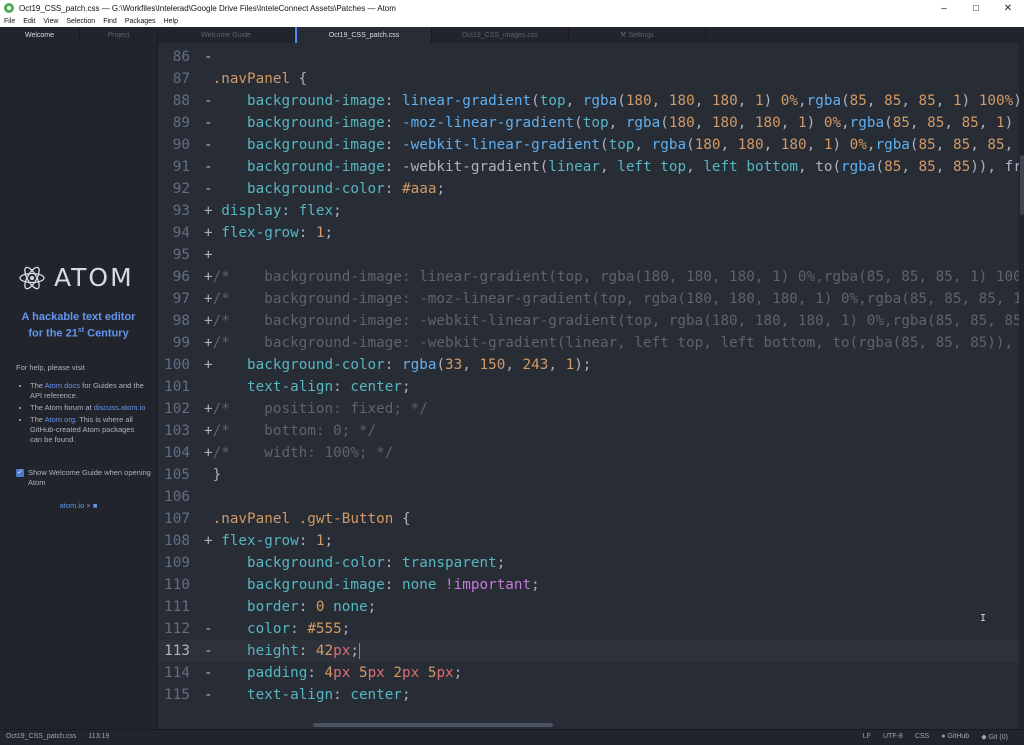 The image size is (1024, 745). What do you see at coordinates (588, 233) in the screenshot?
I see `code-line: 94 + flex-grow: 1;` at bounding box center [588, 233].